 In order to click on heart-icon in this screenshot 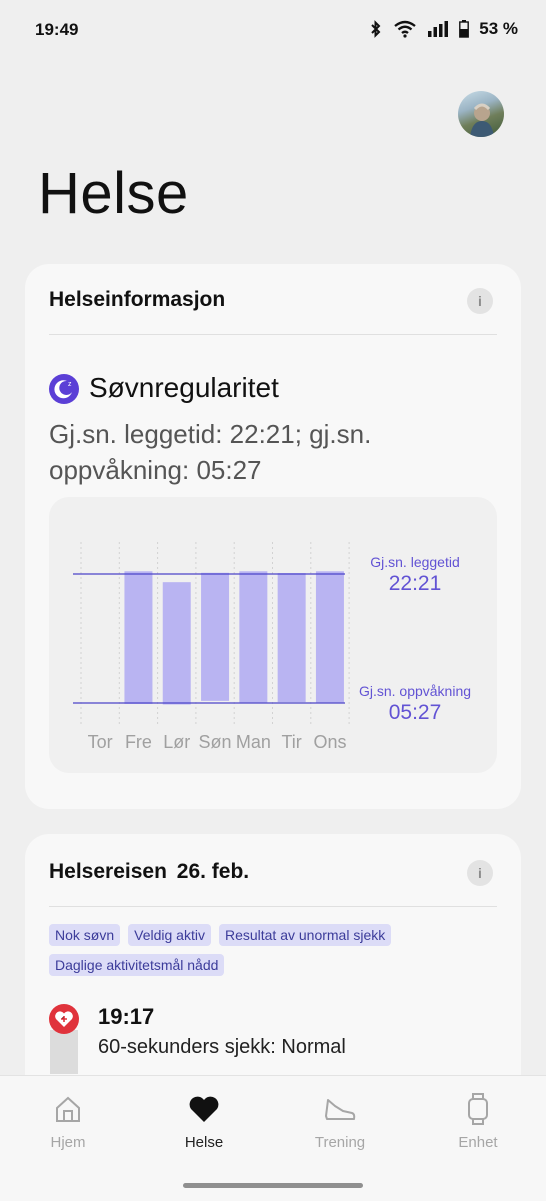, I will do `click(204, 1109)`.